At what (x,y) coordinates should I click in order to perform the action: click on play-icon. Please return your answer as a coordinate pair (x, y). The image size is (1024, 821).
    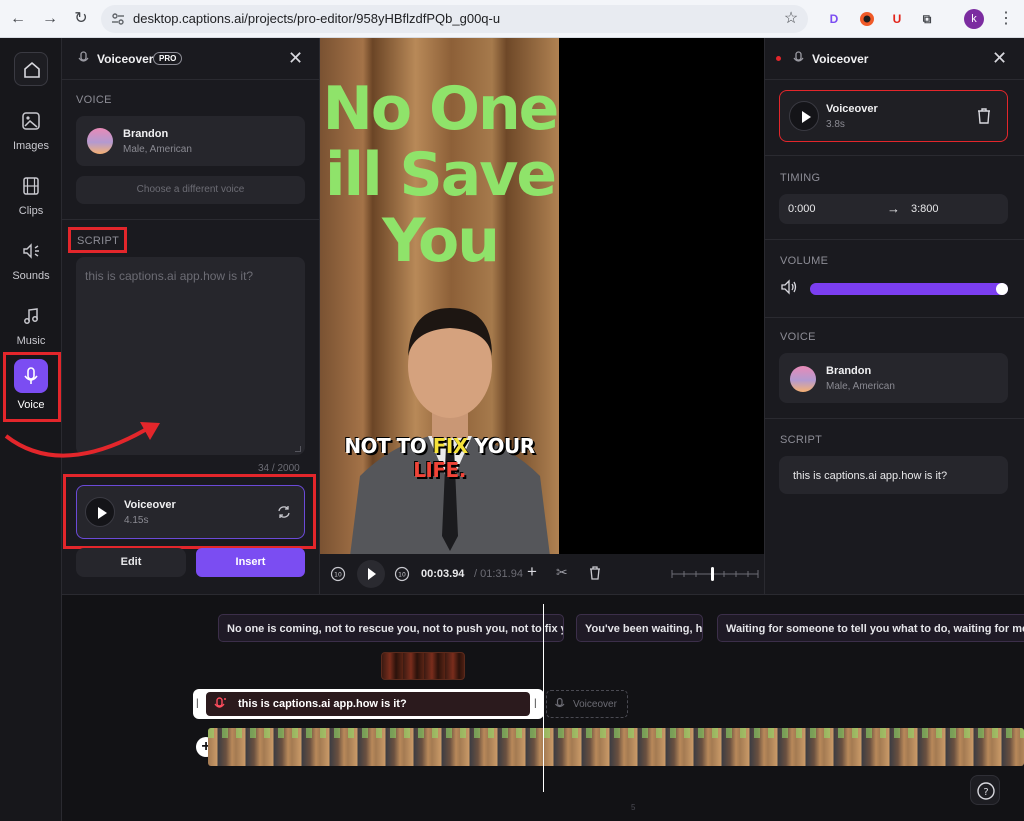
    Looking at the image, I should click on (372, 574).